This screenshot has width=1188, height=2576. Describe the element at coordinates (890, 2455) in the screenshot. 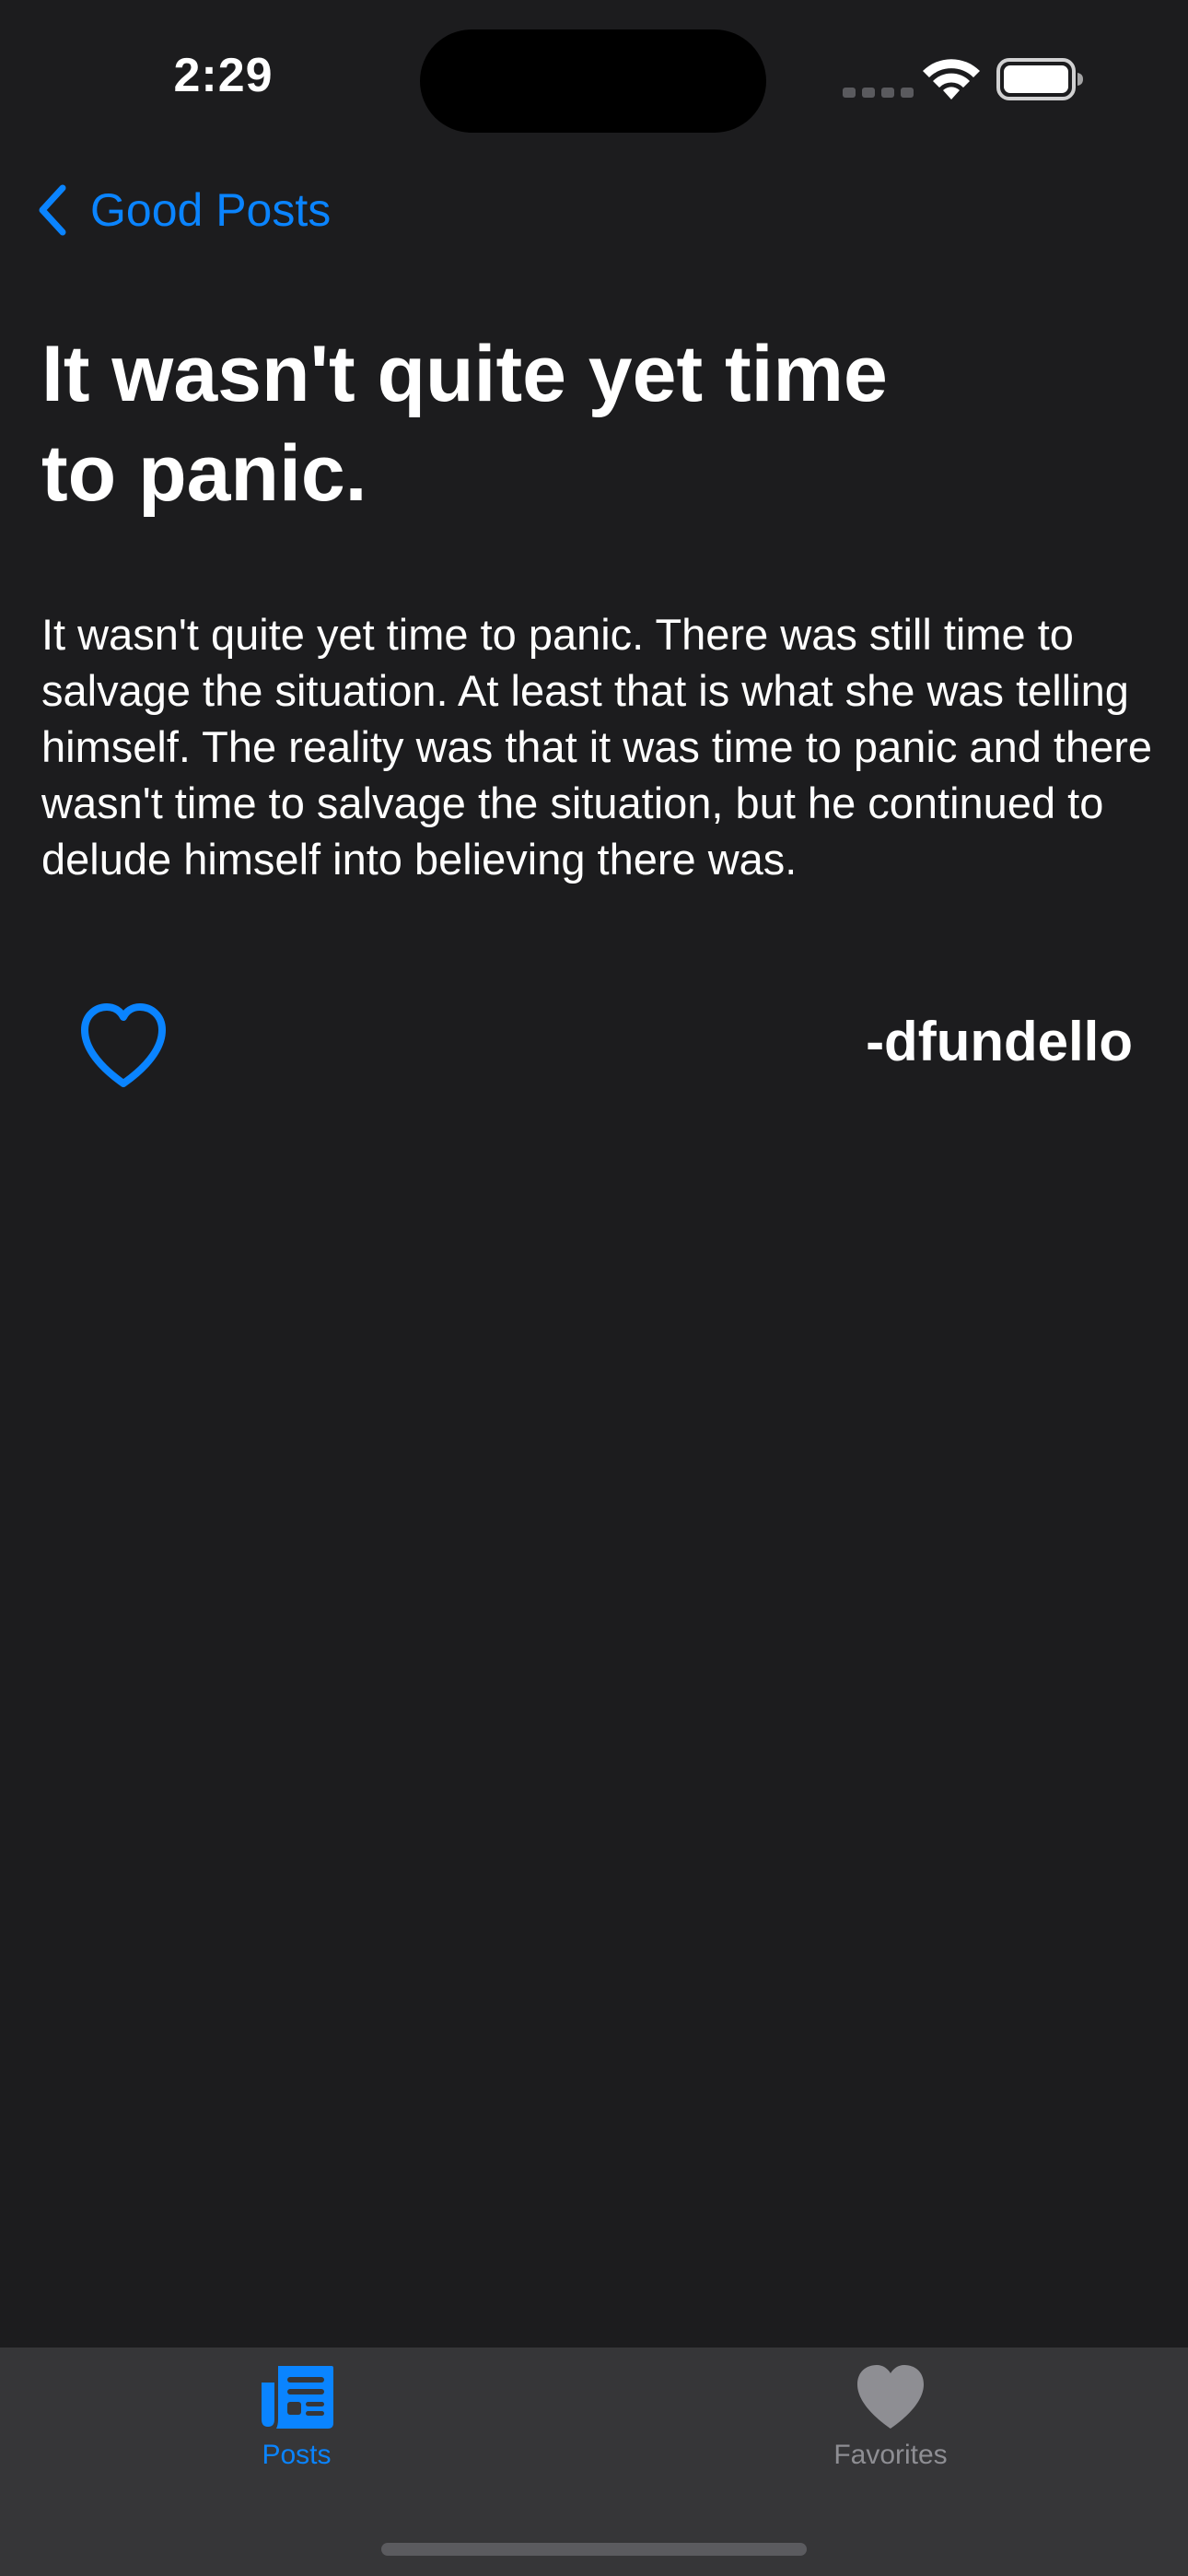

I see `tab-favorites-label: Favorites` at that location.